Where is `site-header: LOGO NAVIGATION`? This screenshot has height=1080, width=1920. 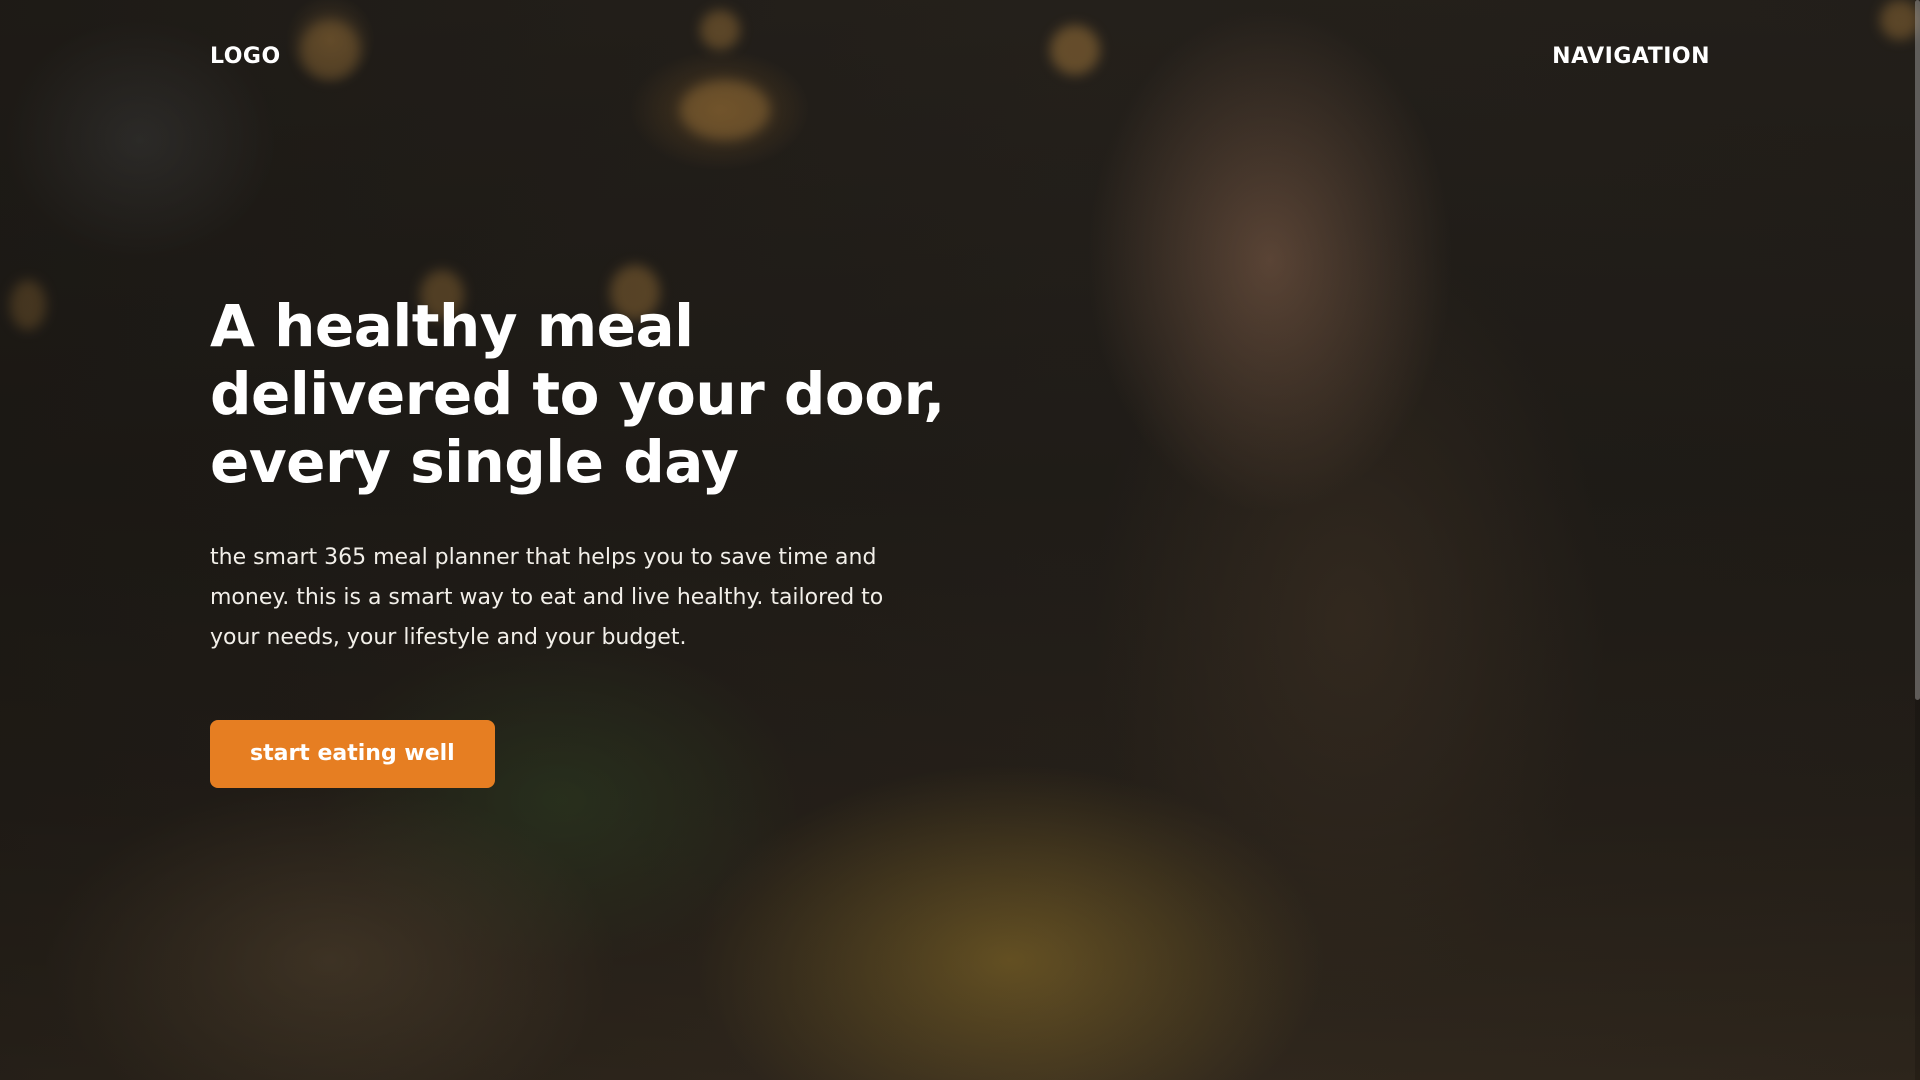
site-header: LOGO NAVIGATION is located at coordinates (960, 56).